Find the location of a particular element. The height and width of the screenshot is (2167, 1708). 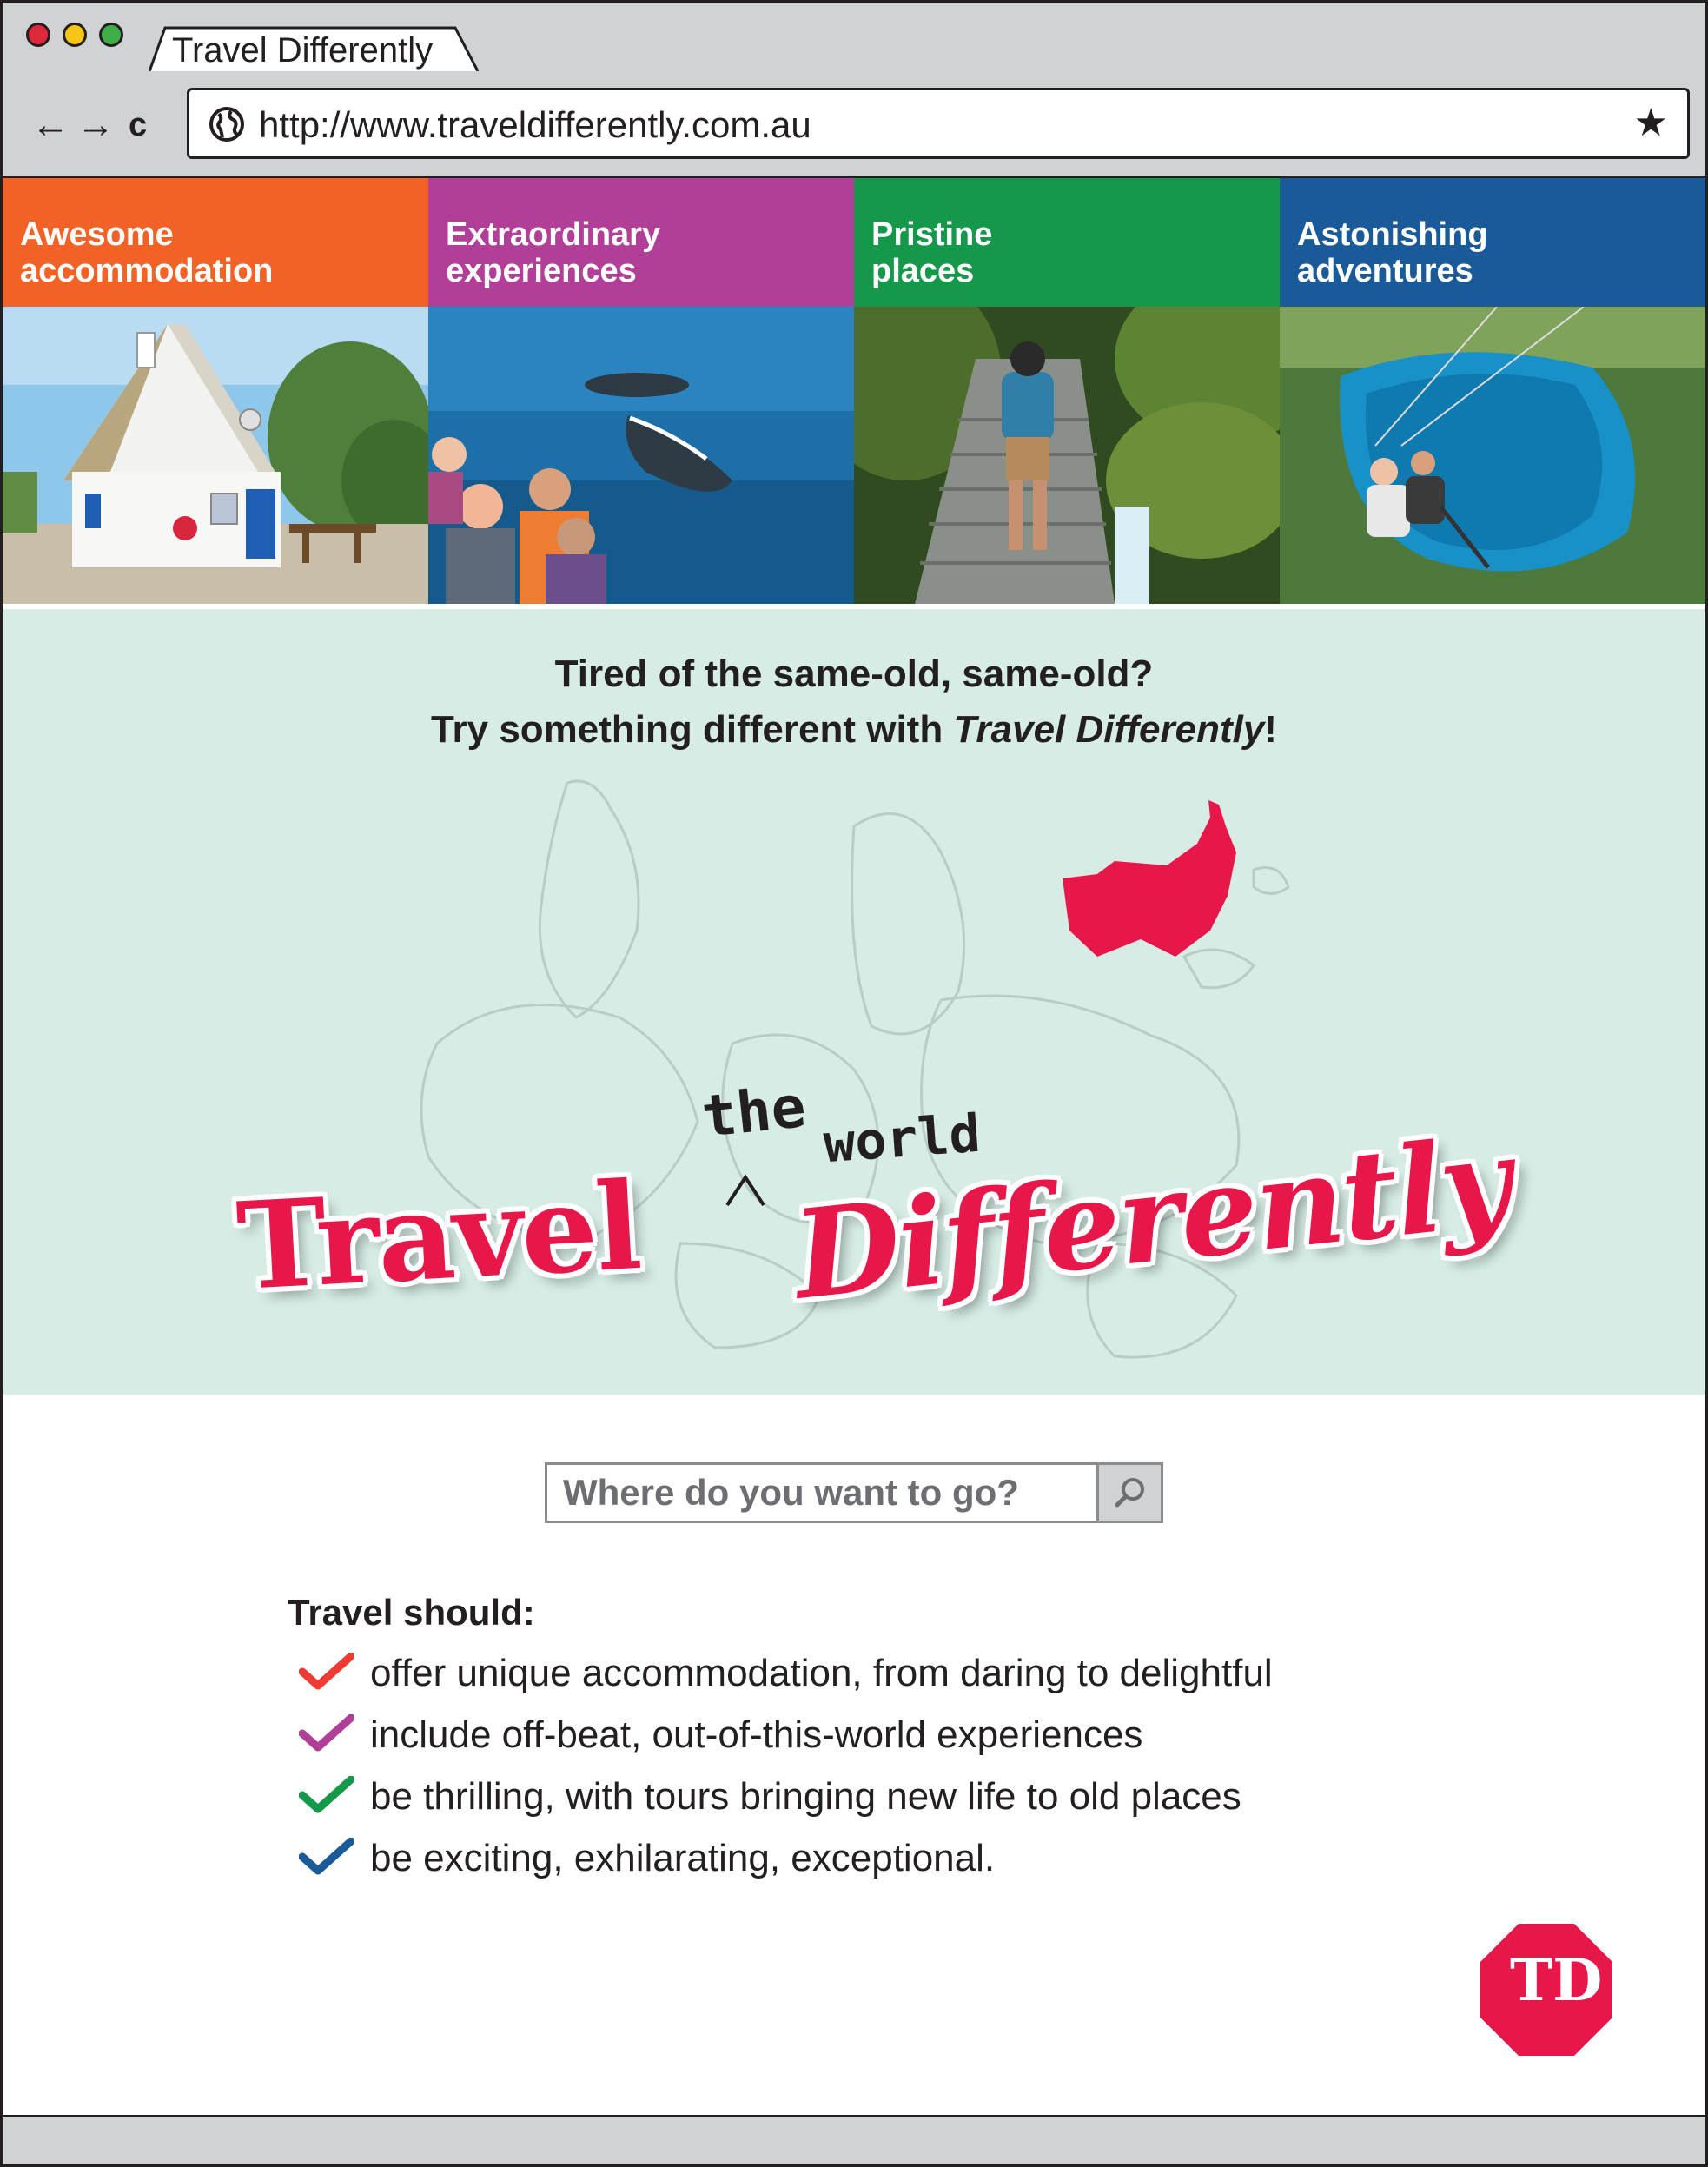

badge-text: TD is located at coordinates (1556, 1980).